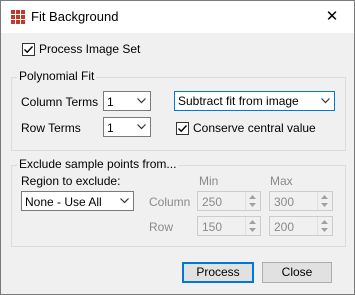 This screenshot has height=295, width=355. I want to click on column-terms-label: Column Terms, so click(60, 102).